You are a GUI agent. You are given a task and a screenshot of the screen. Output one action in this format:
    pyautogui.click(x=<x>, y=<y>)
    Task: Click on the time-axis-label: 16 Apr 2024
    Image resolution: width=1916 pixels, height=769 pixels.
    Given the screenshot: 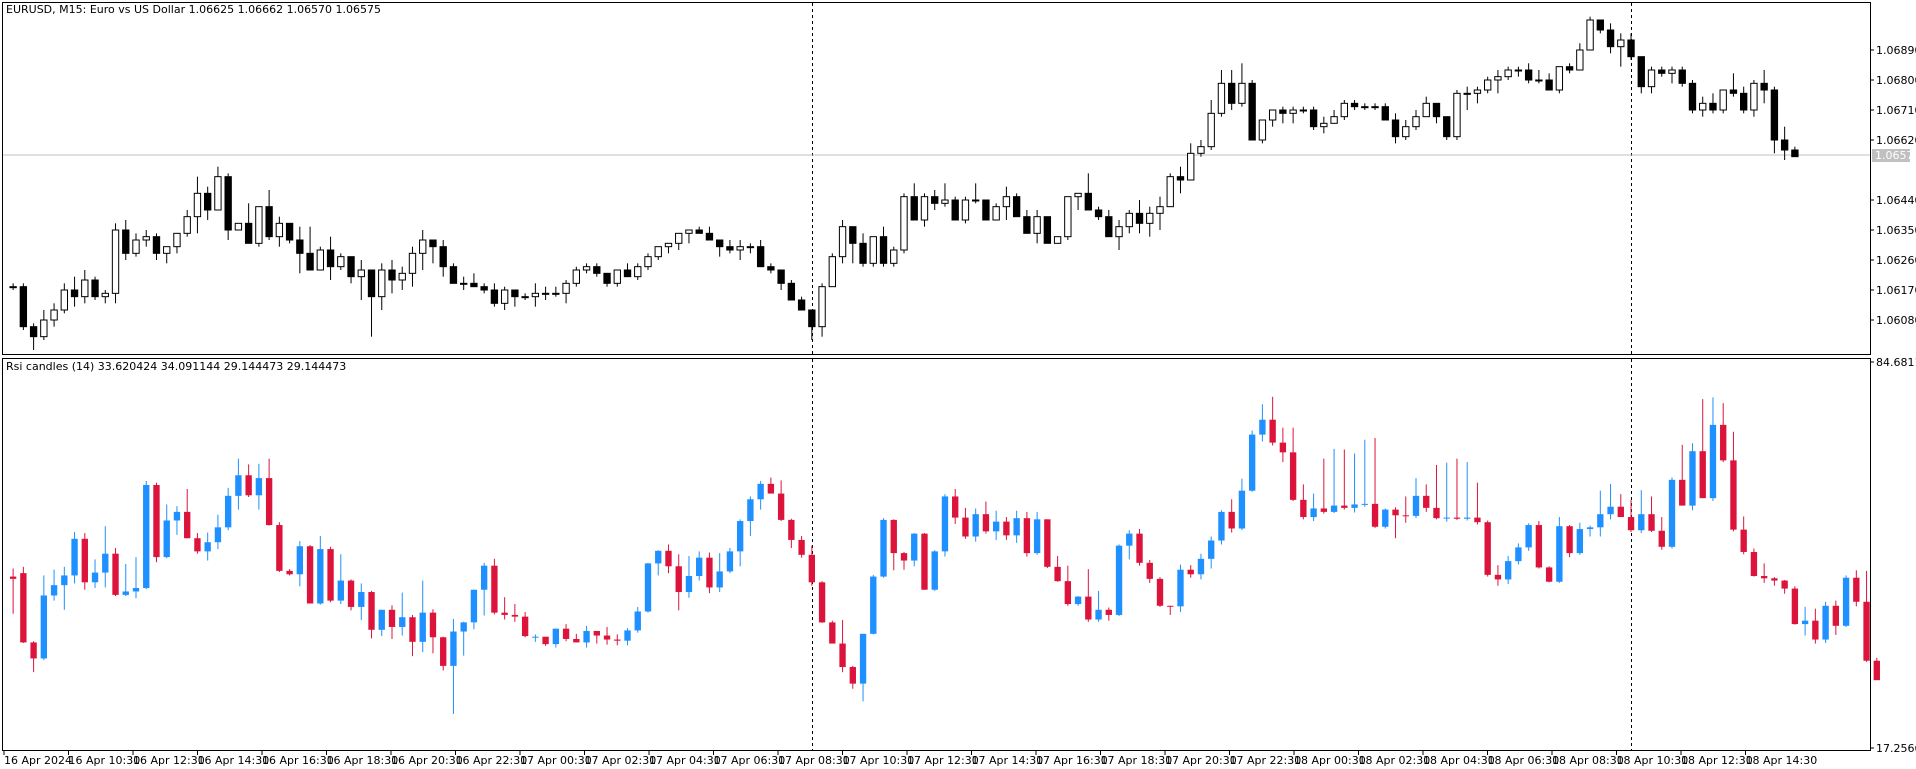 What is the action you would take?
    pyautogui.click(x=38, y=760)
    